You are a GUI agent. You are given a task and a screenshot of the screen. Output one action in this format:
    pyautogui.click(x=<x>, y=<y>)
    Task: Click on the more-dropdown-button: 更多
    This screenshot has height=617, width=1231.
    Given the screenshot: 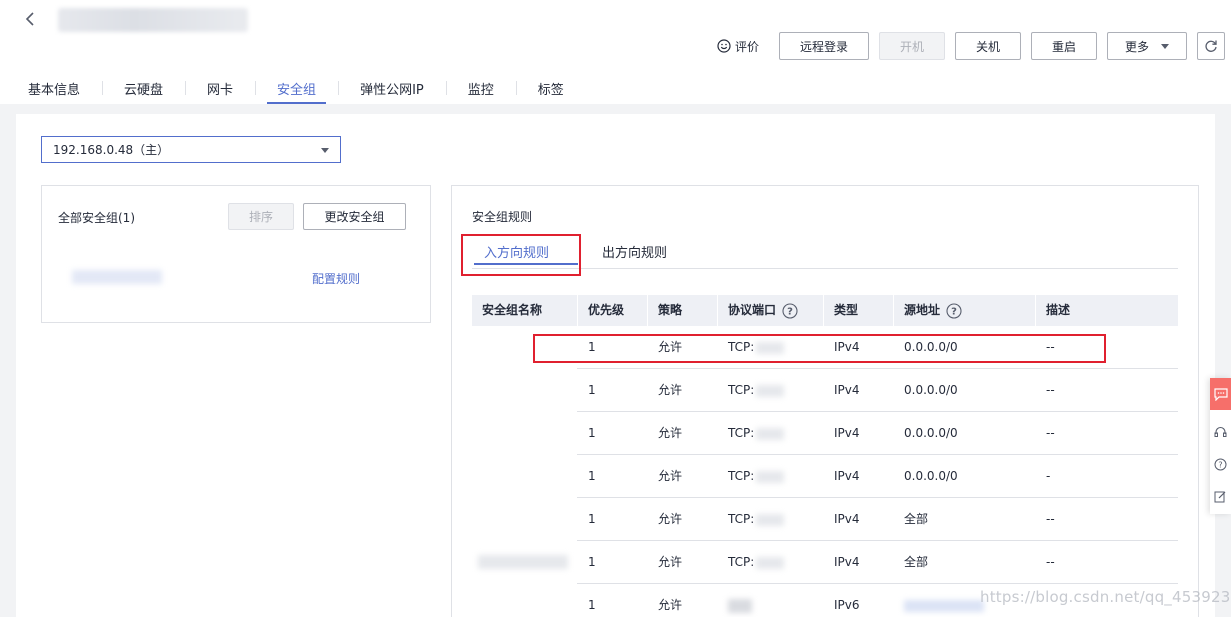 What is the action you would take?
    pyautogui.click(x=1147, y=46)
    